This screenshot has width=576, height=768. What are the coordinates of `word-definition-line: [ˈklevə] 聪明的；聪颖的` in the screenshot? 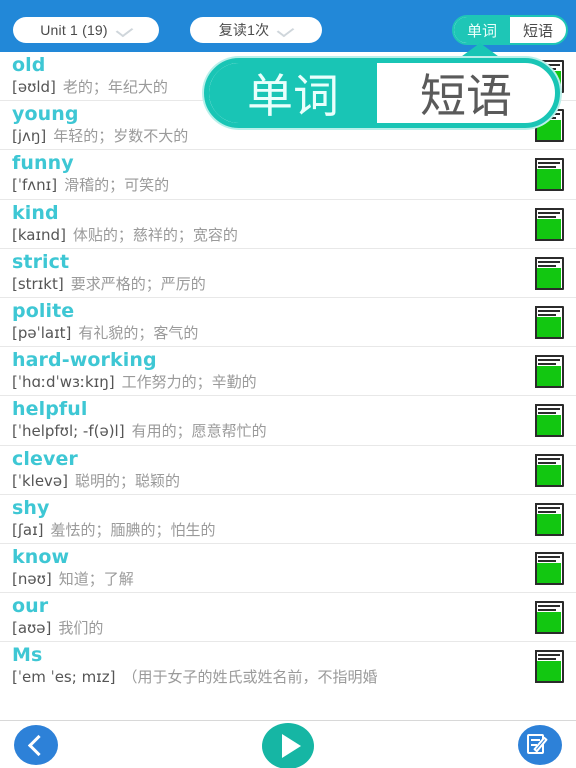 It's located at (294, 481).